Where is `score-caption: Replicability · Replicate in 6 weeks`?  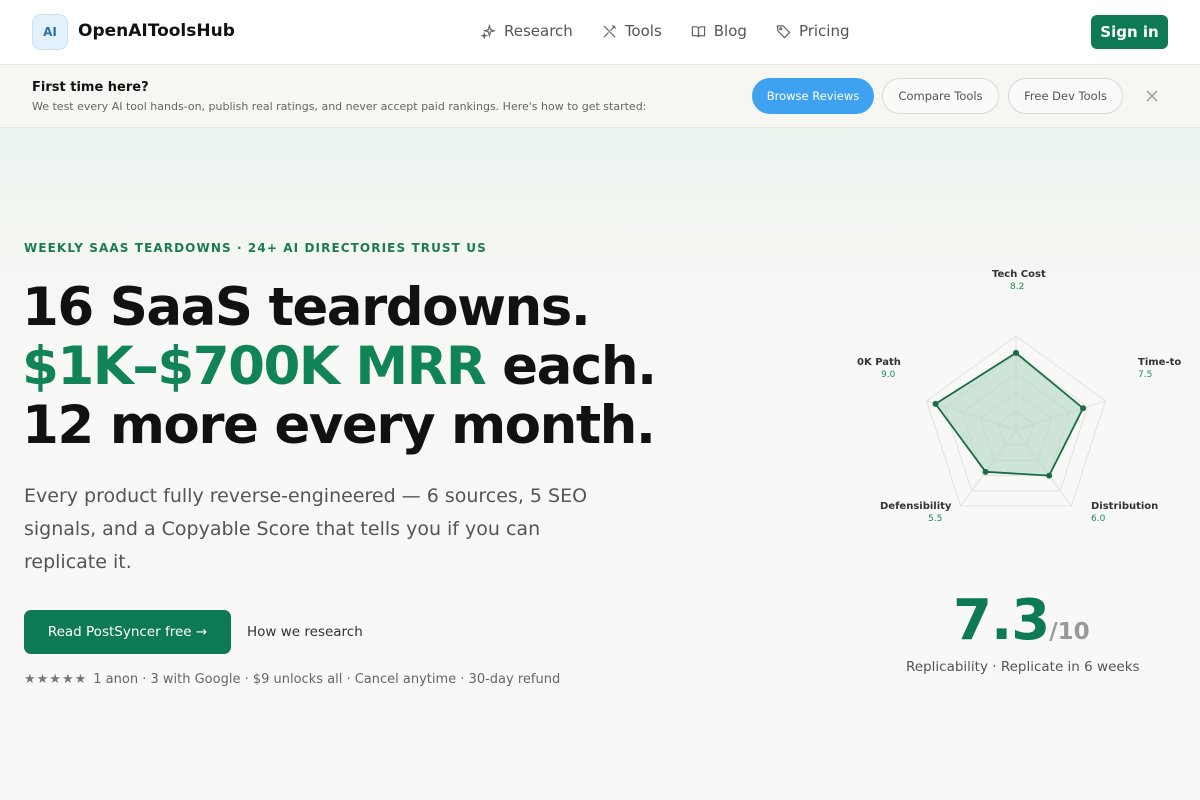 score-caption: Replicability · Replicate in 6 weeks is located at coordinates (1023, 667).